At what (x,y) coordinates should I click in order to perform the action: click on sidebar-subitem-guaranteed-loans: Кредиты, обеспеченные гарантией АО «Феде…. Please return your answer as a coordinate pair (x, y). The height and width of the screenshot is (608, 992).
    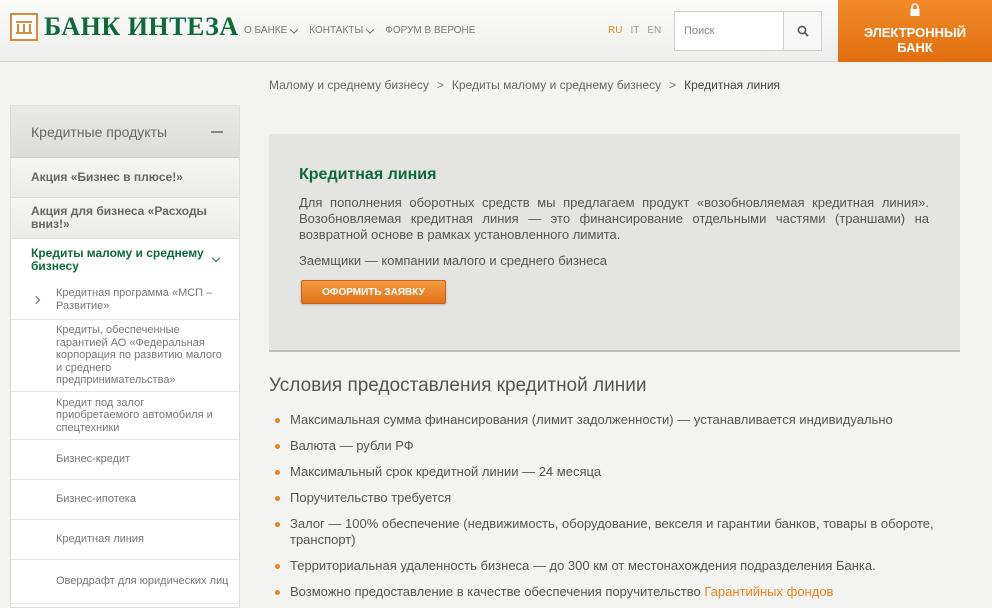
    Looking at the image, I should click on (125, 356).